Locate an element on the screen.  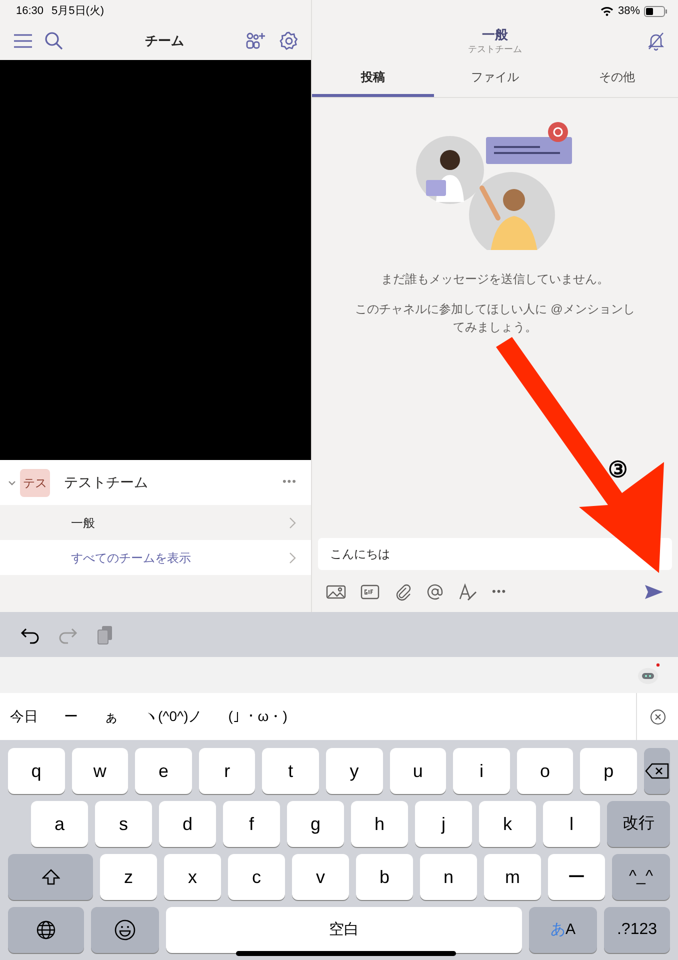
key: p is located at coordinates (608, 771).